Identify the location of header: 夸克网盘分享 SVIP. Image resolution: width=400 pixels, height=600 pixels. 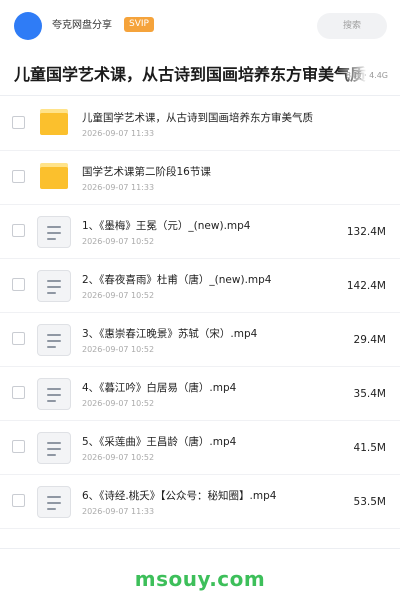
(200, 26).